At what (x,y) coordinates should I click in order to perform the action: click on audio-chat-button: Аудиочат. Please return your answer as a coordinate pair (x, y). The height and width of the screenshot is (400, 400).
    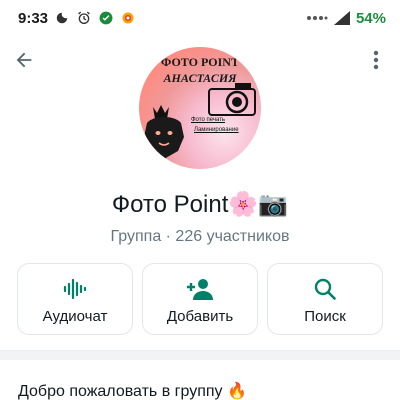
    Looking at the image, I should click on (75, 299).